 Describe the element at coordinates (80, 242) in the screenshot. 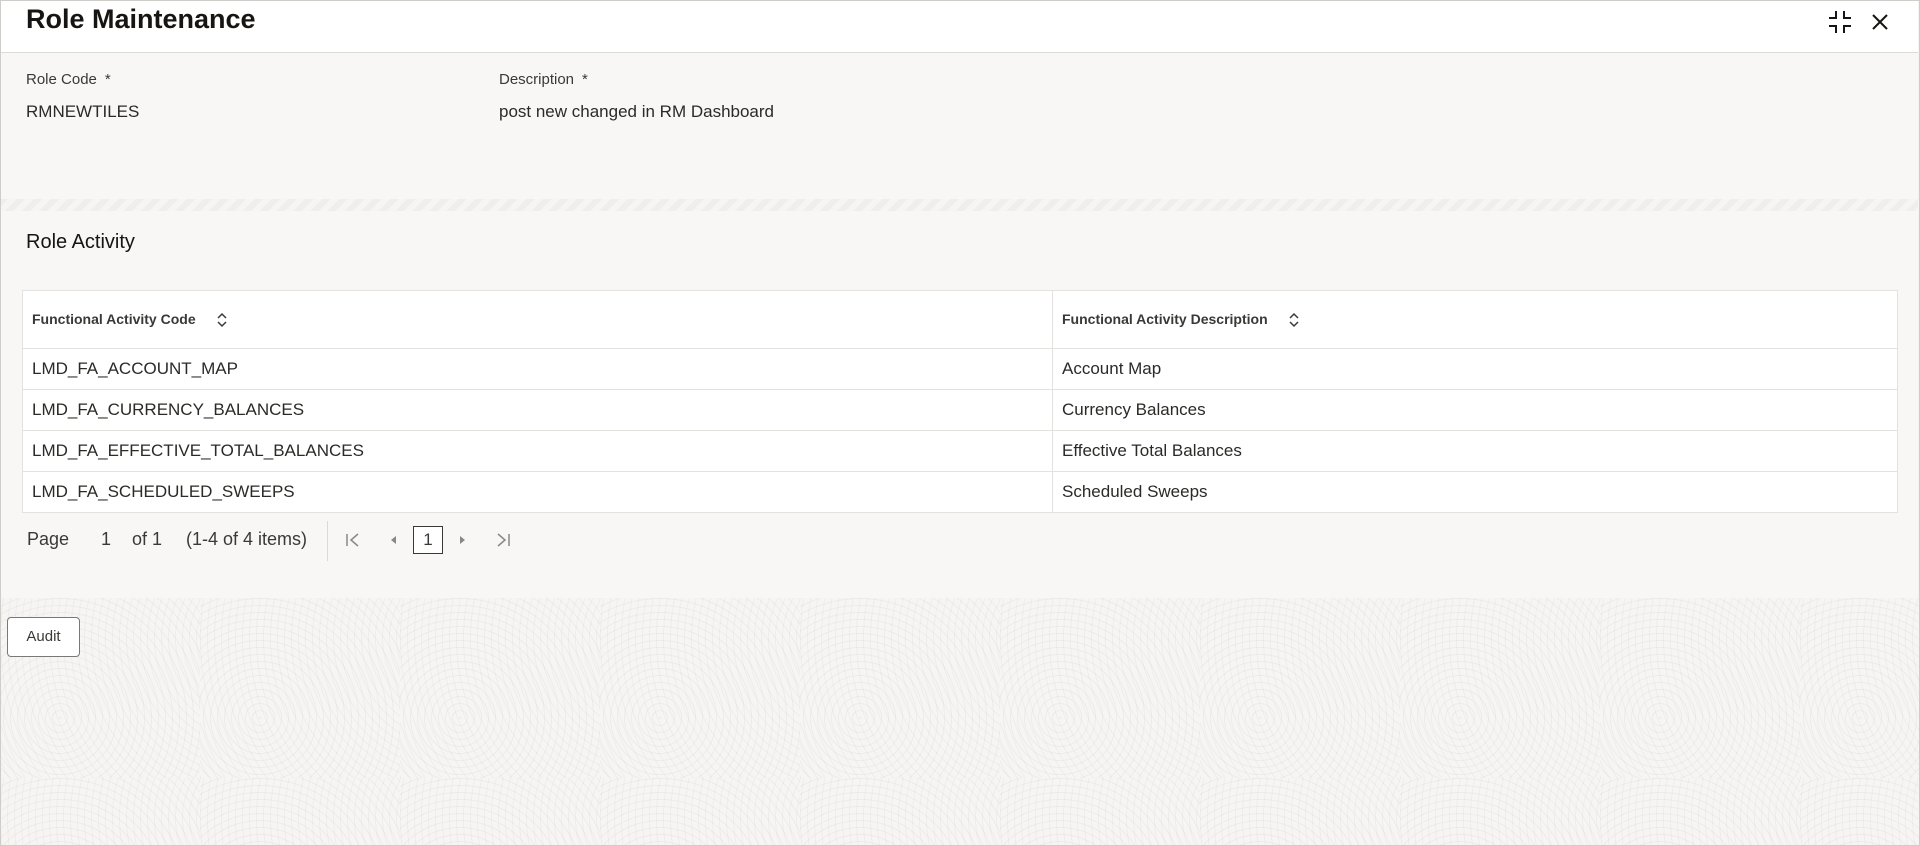

I see `section-title: Role Activity` at that location.